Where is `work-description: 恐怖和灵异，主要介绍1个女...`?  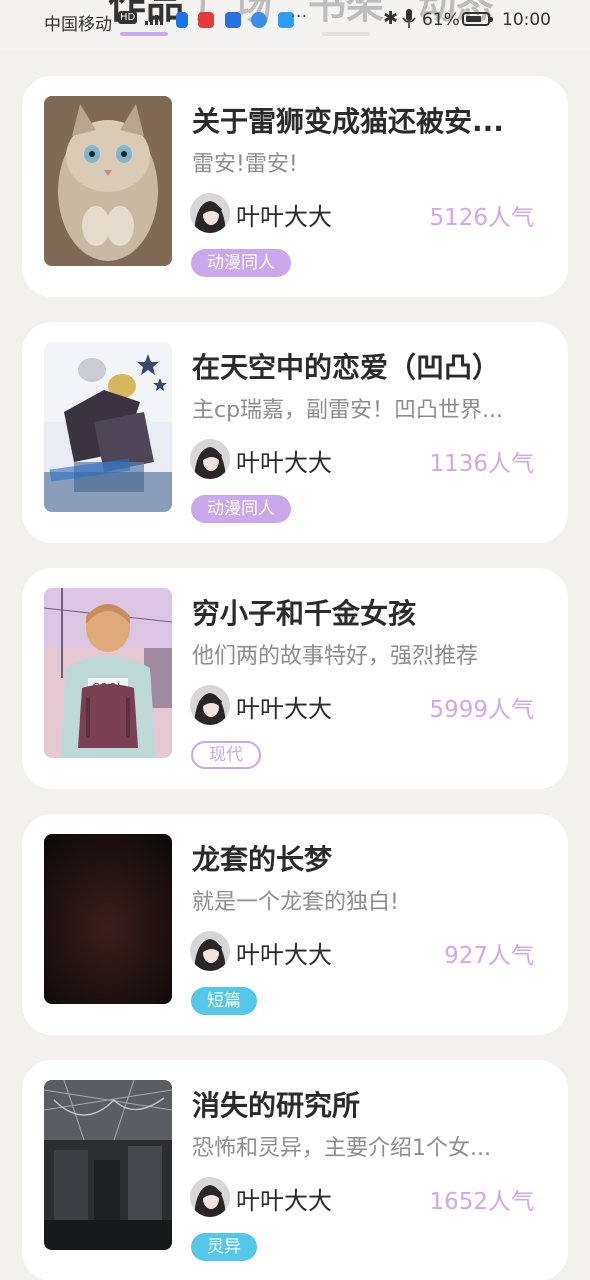 work-description: 恐怖和灵异，主要介绍1个女... is located at coordinates (341, 1148).